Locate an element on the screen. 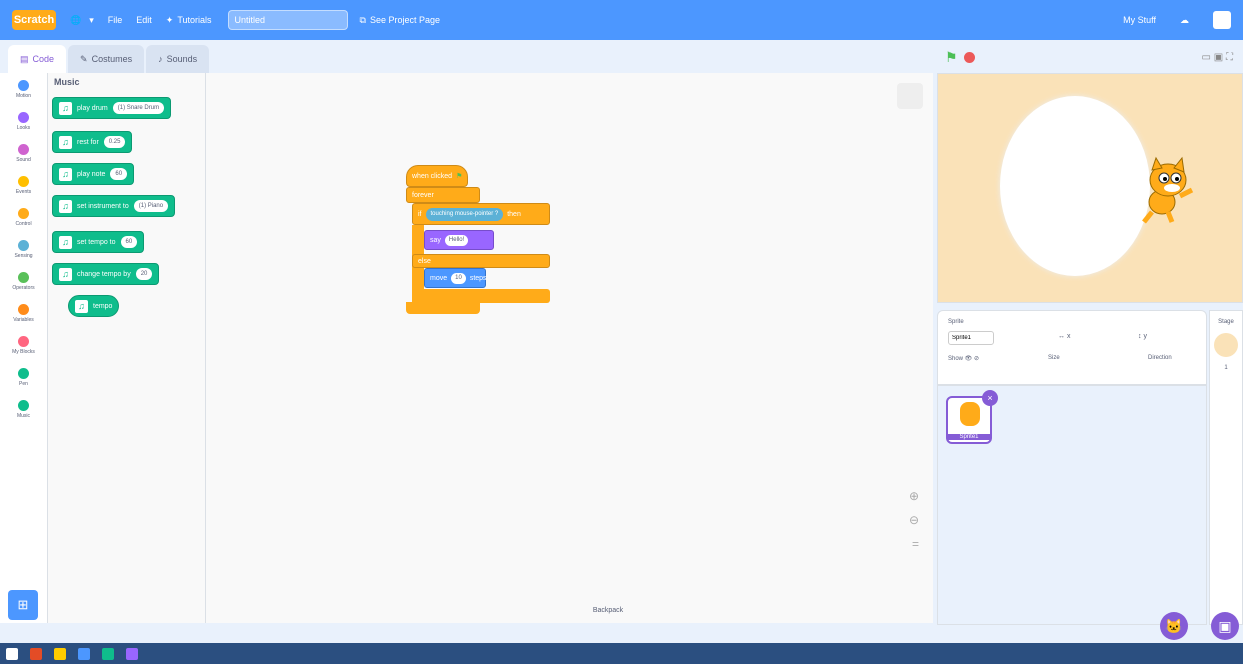 The image size is (1243, 664). backdrops-count: 1 is located at coordinates (1226, 368).